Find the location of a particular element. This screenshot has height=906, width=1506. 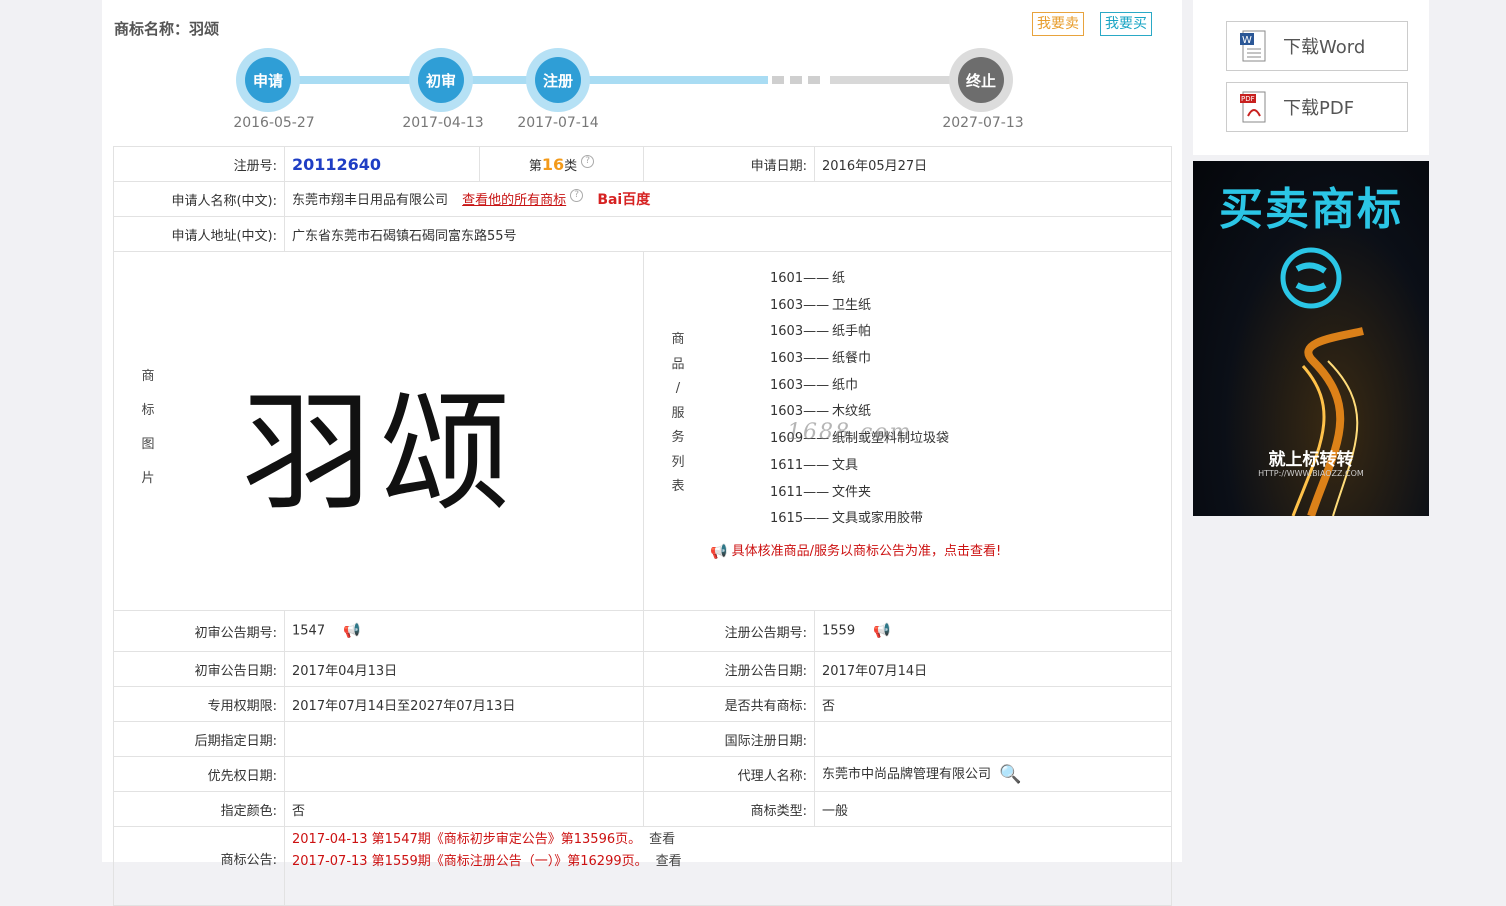

label-char: 商 is located at coordinates (148, 376).